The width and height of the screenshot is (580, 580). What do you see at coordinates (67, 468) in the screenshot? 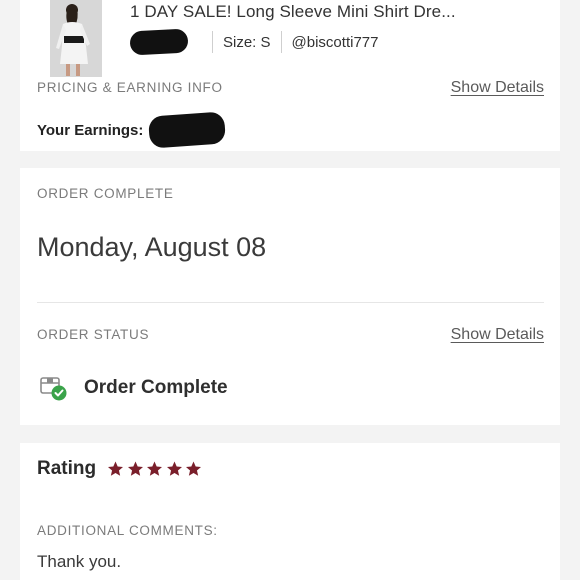
I see `rating-label: Rating` at bounding box center [67, 468].